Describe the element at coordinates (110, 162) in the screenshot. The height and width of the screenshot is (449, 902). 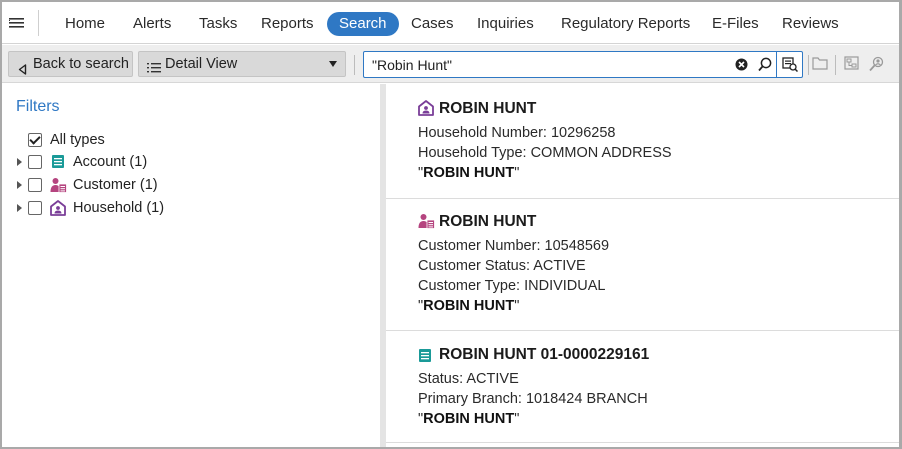
I see `account-filter-label: Account (1)` at that location.